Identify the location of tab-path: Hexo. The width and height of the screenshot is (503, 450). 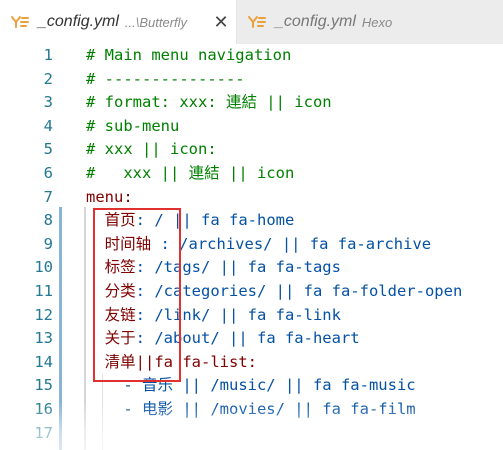
(377, 22).